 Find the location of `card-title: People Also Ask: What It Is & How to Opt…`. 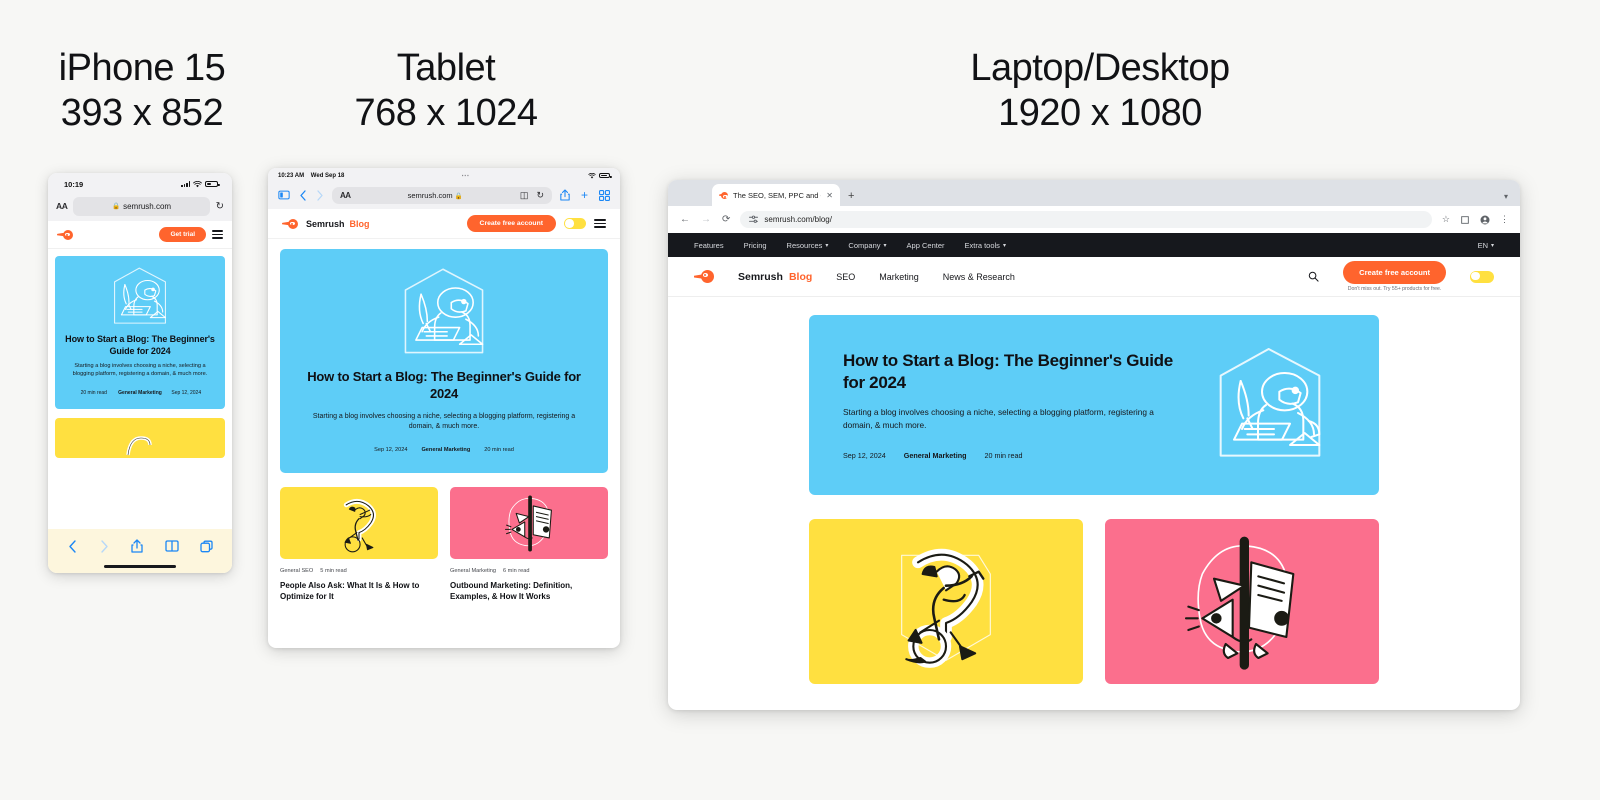

card-title: People Also Ask: What It Is & How to Opt… is located at coordinates (359, 591).